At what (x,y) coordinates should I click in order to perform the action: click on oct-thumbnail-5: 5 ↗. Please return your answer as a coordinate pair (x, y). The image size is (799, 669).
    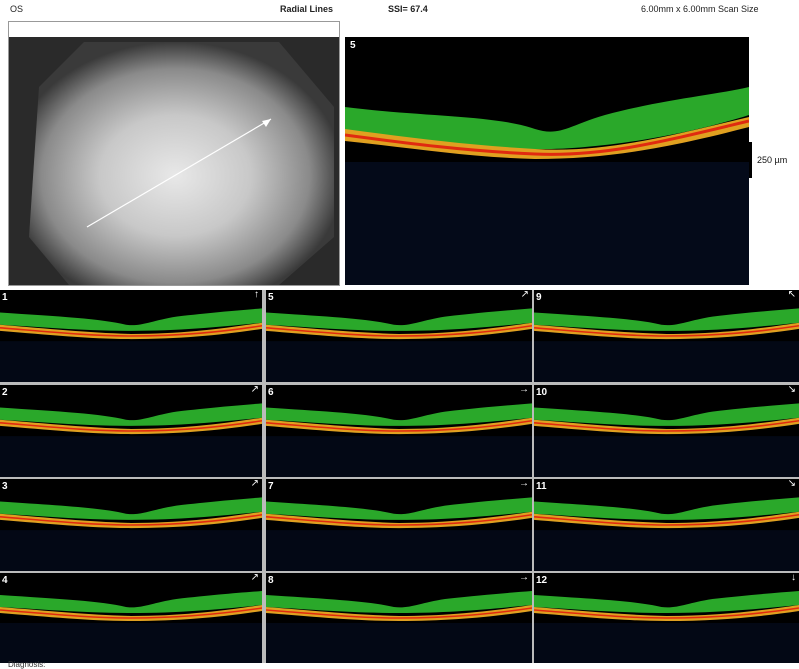
    Looking at the image, I should click on (399, 336).